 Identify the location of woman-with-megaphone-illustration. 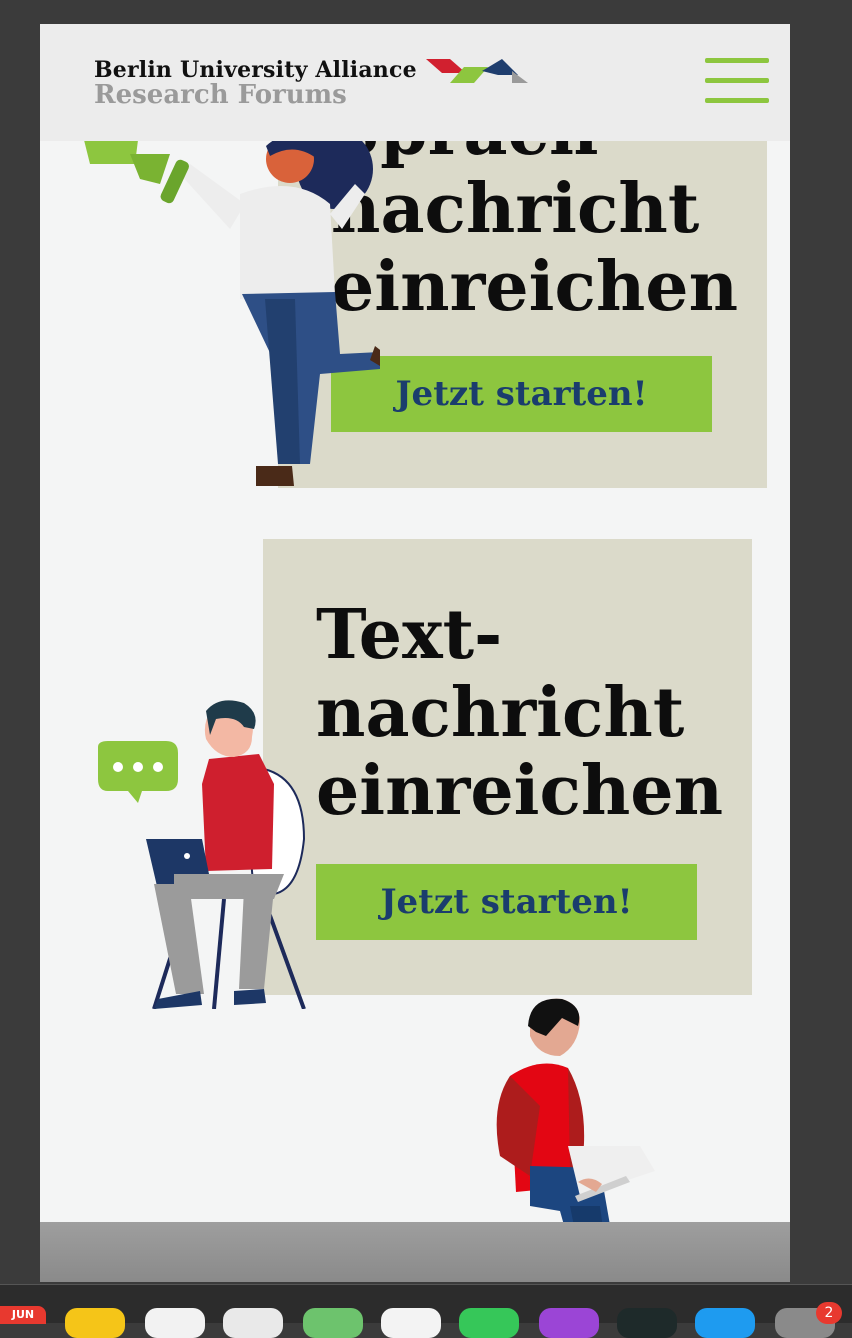
(230, 305).